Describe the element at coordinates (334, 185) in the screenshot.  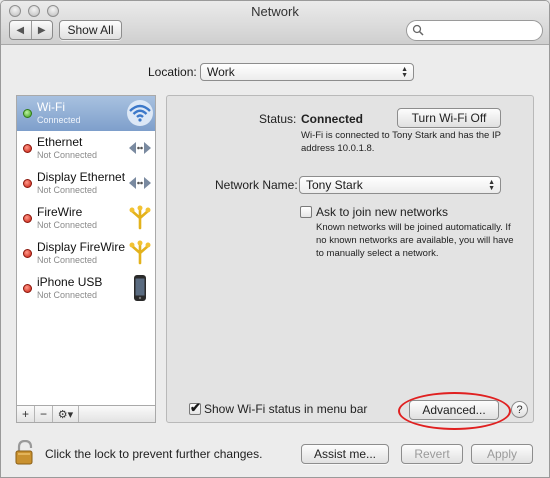
I see `network-name-value: Tony Stark` at that location.